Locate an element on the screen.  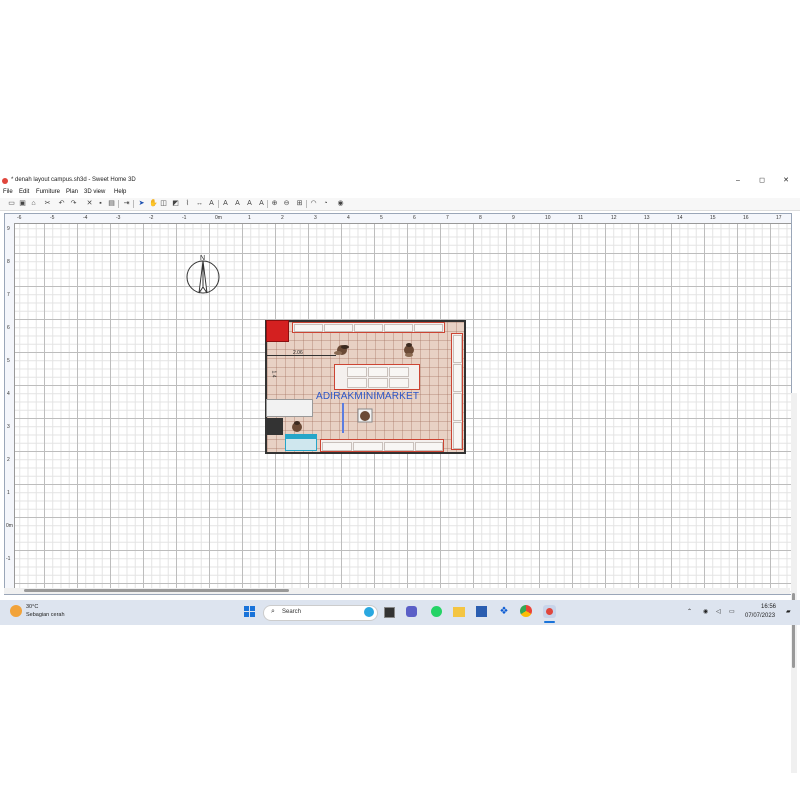
aerial-view-icon: ◠ is located at coordinates (313, 203).